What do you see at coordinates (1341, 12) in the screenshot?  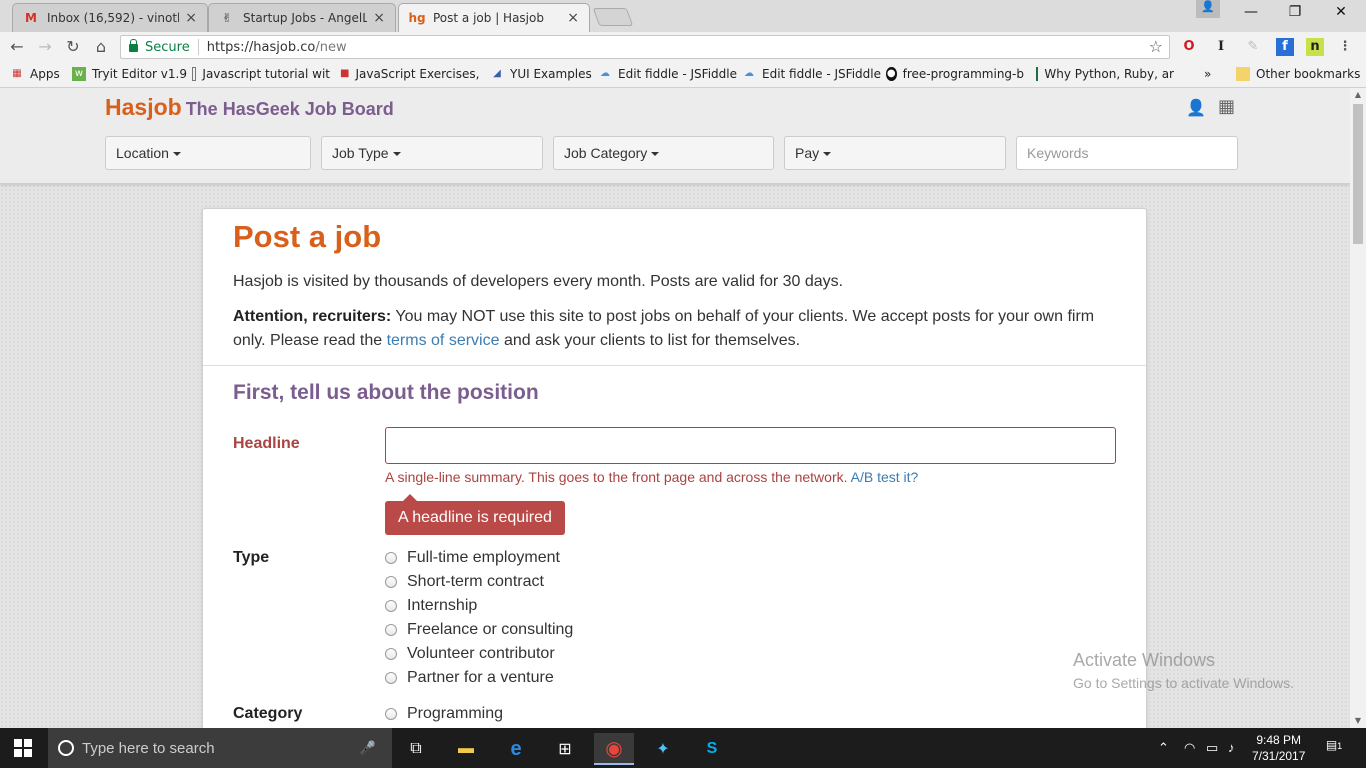 I see `close-window-button: ✕` at bounding box center [1341, 12].